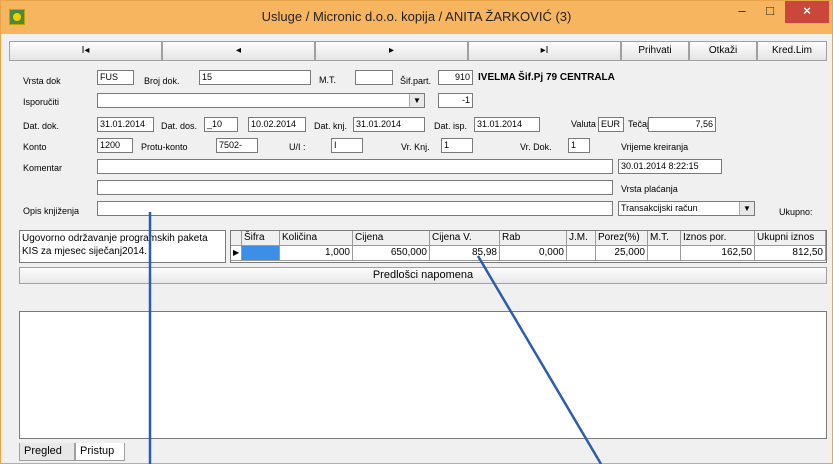  Describe the element at coordinates (770, 12) in the screenshot. I see `maximize-button: □` at that location.